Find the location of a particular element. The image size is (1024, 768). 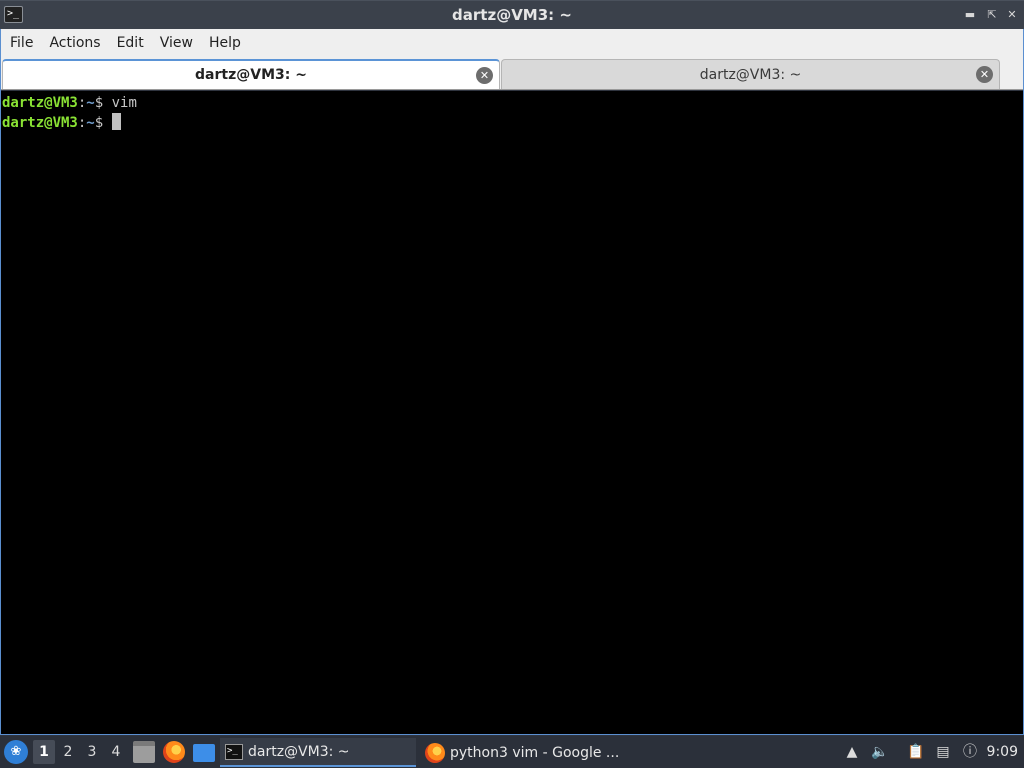

tab-bar: dartz@VM3: ~ ✕ dartz@VM3: ~ ✕ is located at coordinates (512, 73).